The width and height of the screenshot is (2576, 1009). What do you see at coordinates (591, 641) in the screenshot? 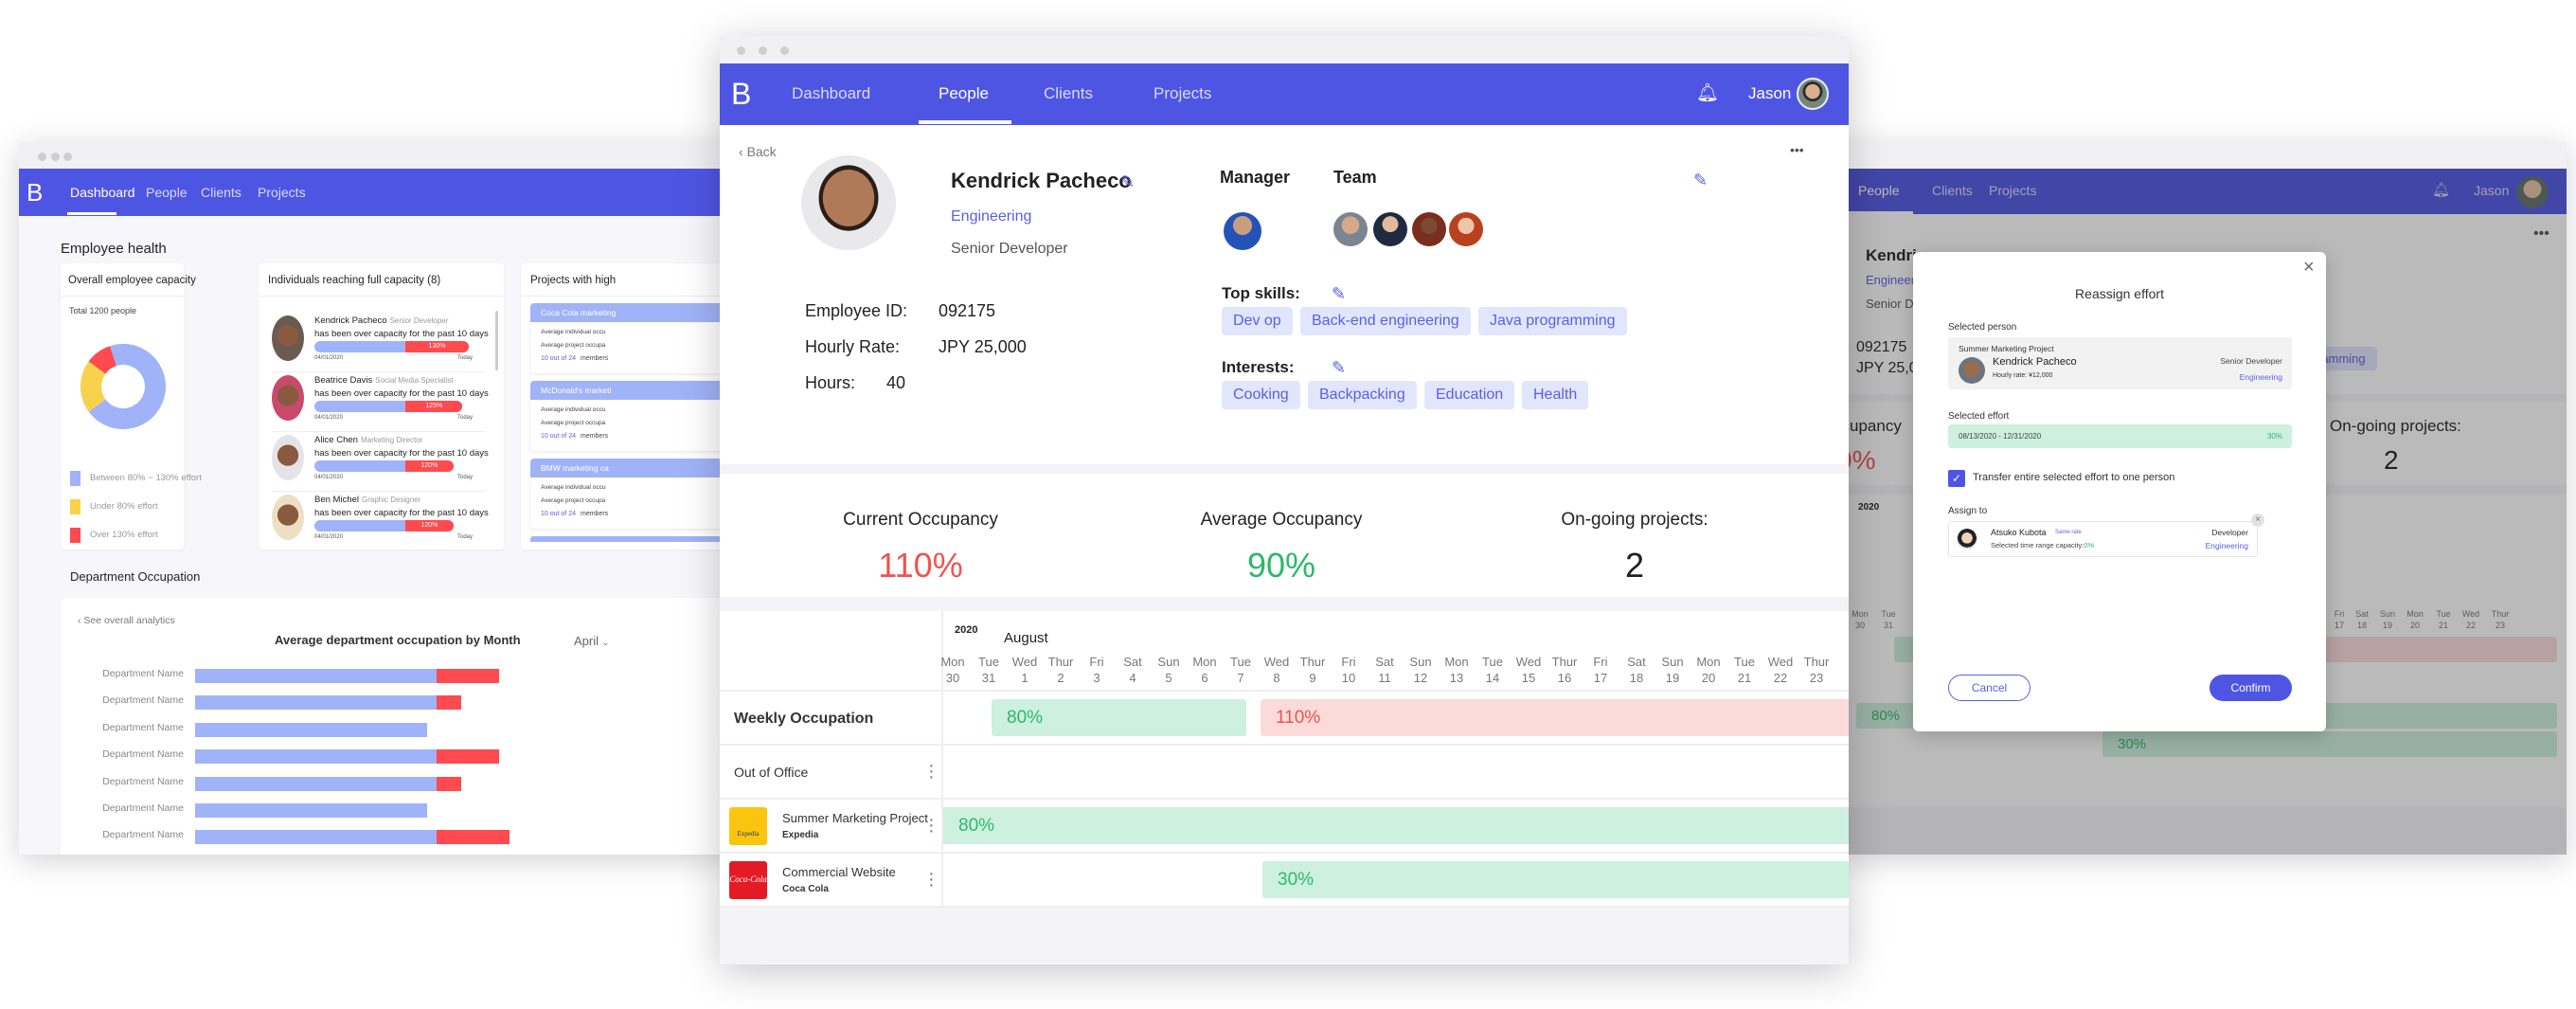
I see `month-select: April ⌄` at bounding box center [591, 641].